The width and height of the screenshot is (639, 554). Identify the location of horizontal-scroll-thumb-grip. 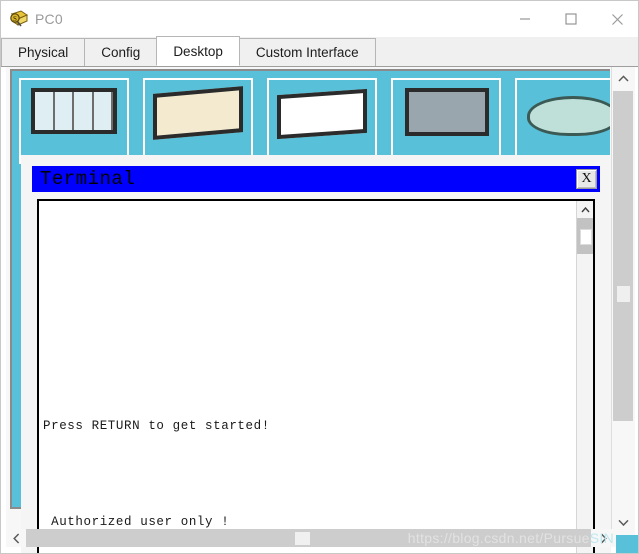
(302, 538).